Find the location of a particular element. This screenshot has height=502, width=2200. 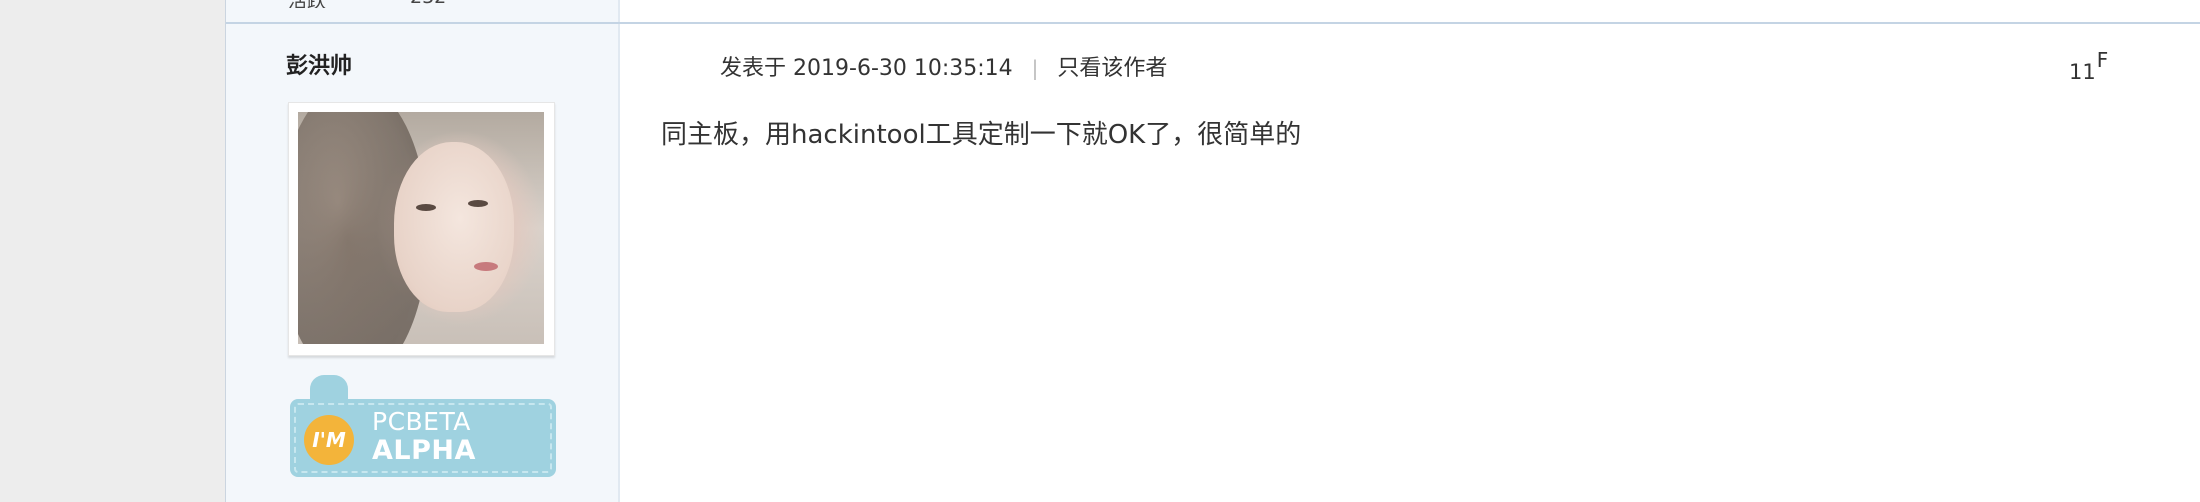

post-meta: 发表于 2019-6-30 10:35:14 | 只看该作者 is located at coordinates (943, 66).